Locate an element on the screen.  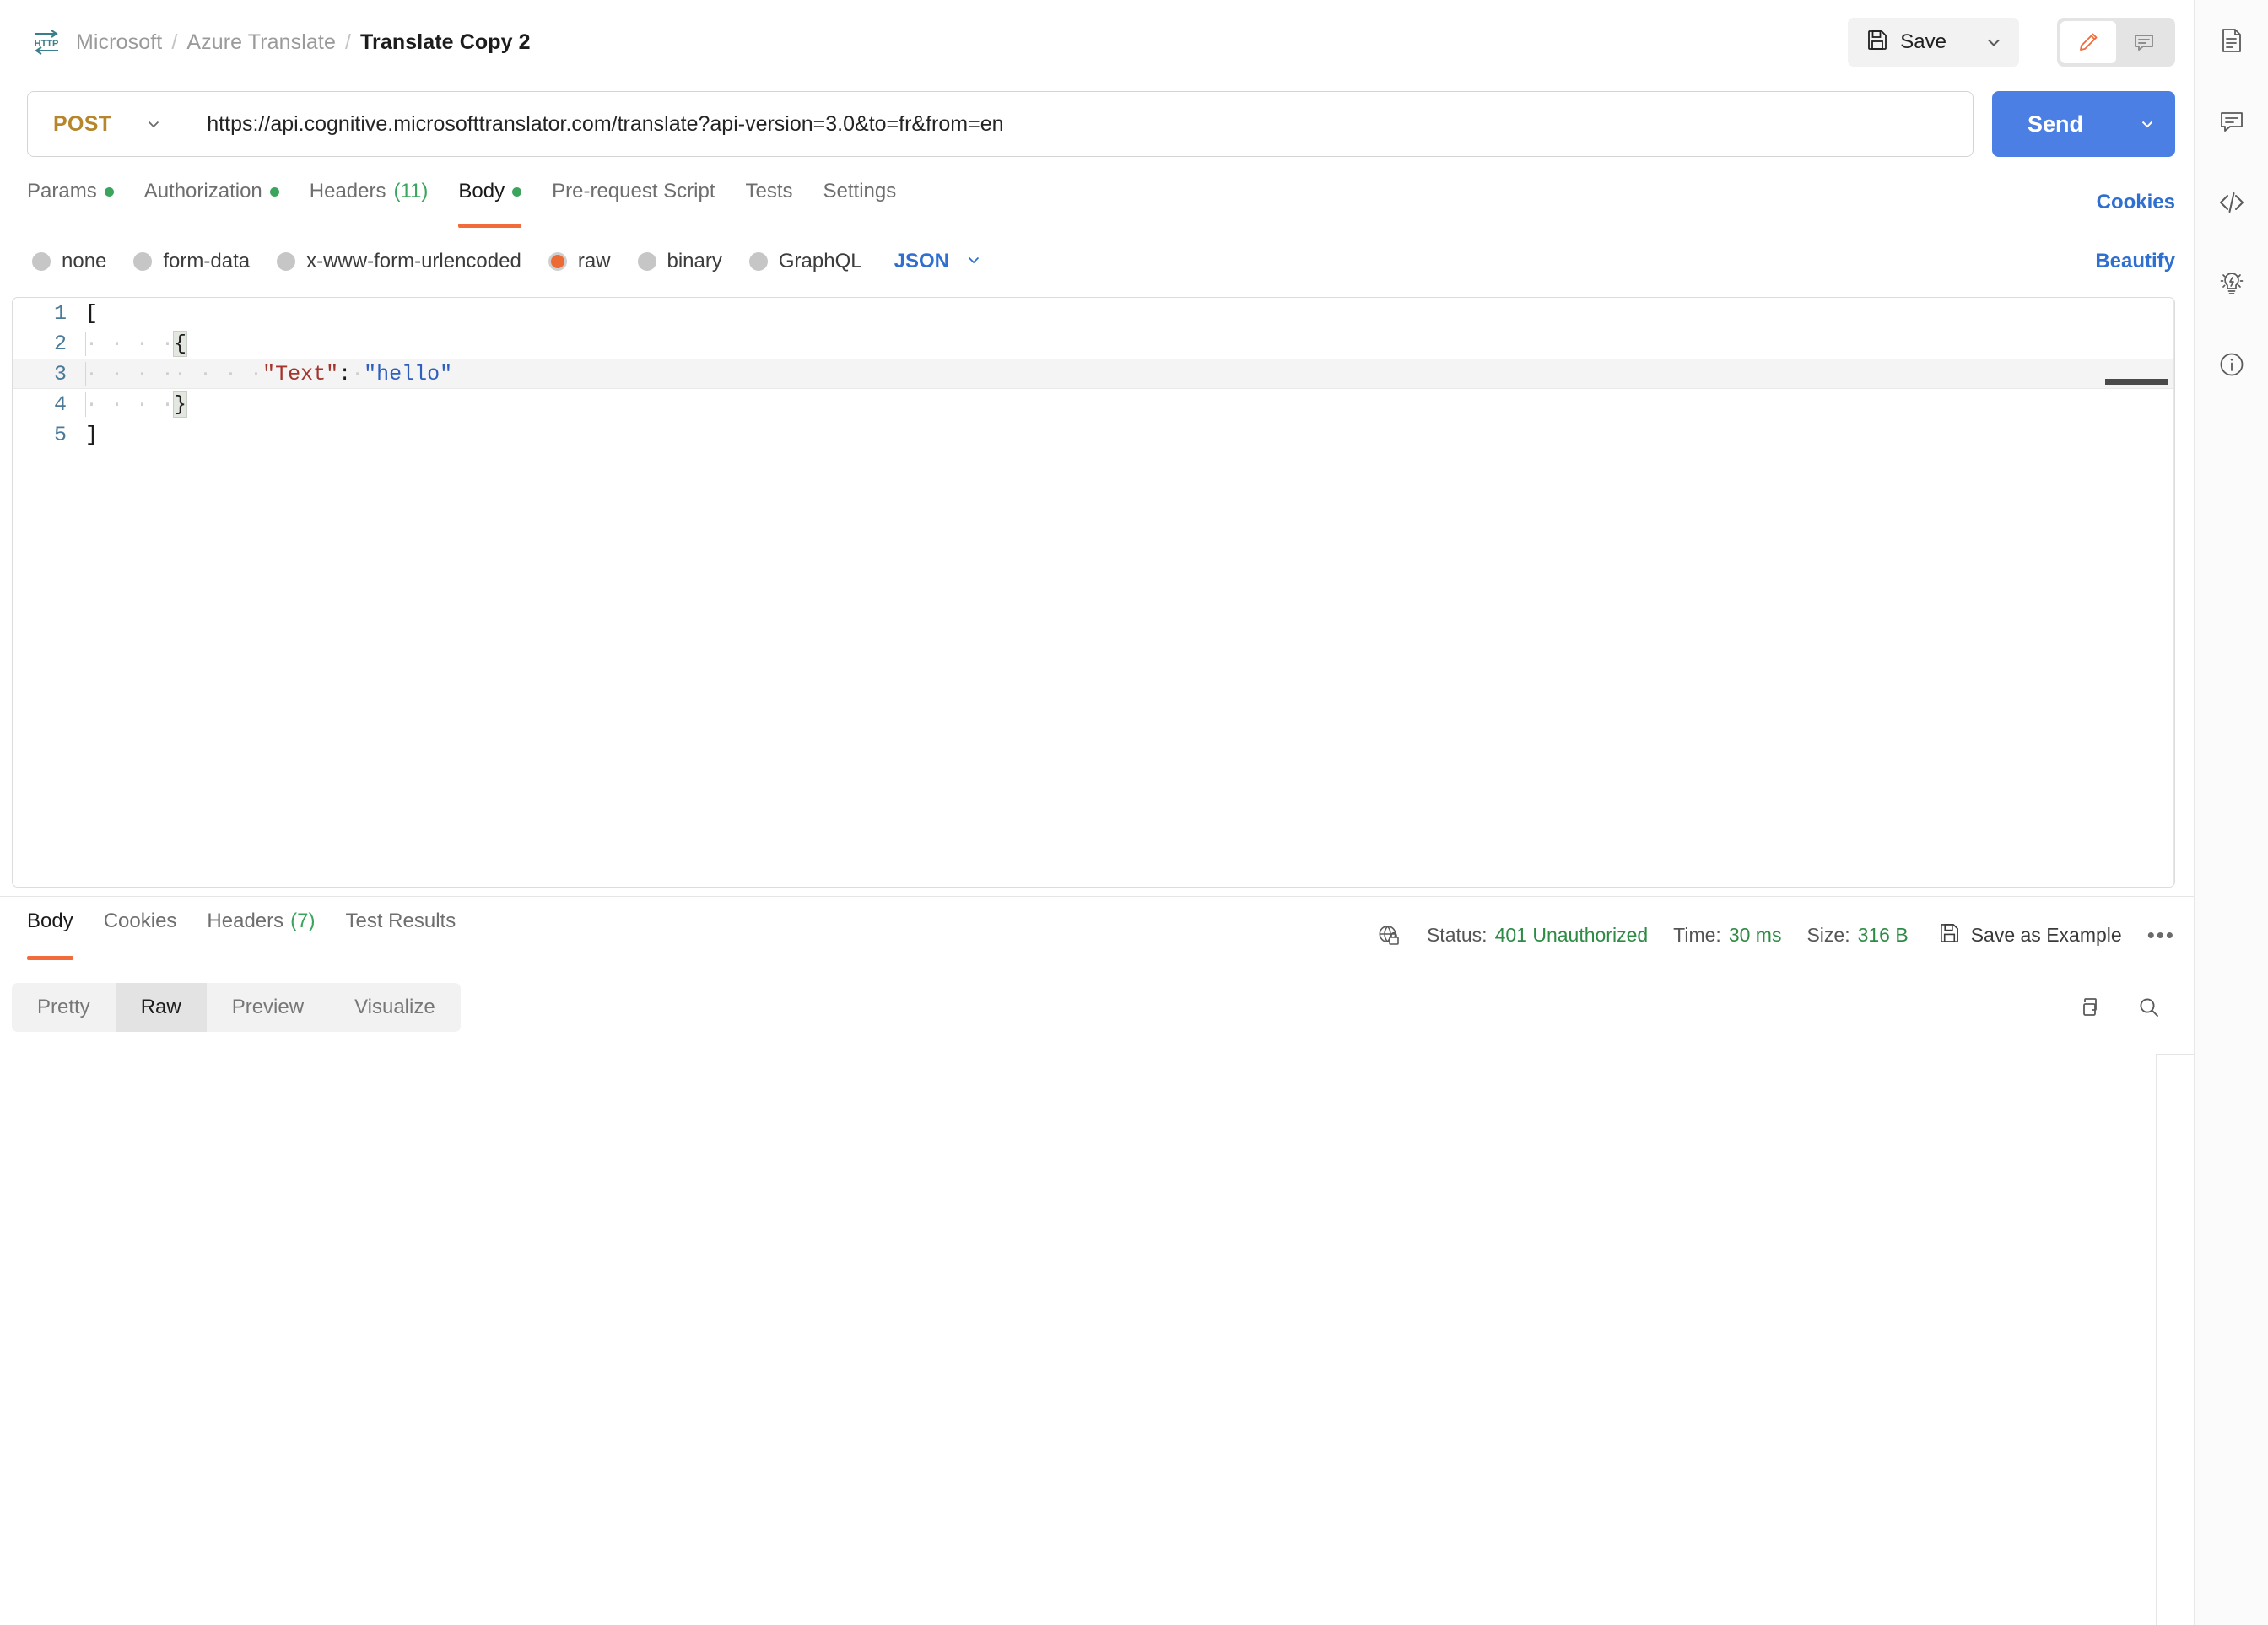
code-content: · · · ·{ is located at coordinates (136, 343).